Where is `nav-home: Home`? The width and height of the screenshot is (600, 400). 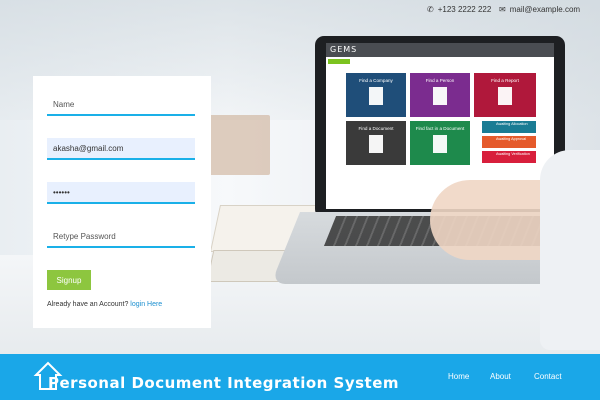
nav-home: Home is located at coordinates (458, 376).